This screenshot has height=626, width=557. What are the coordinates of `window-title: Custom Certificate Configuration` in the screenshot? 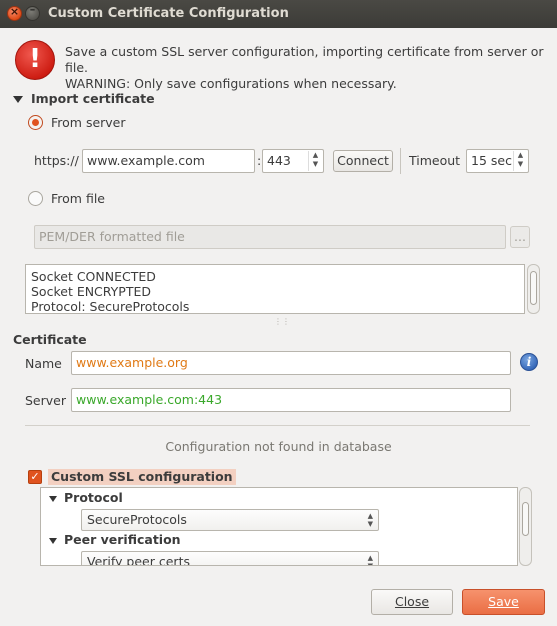 It's located at (168, 13).